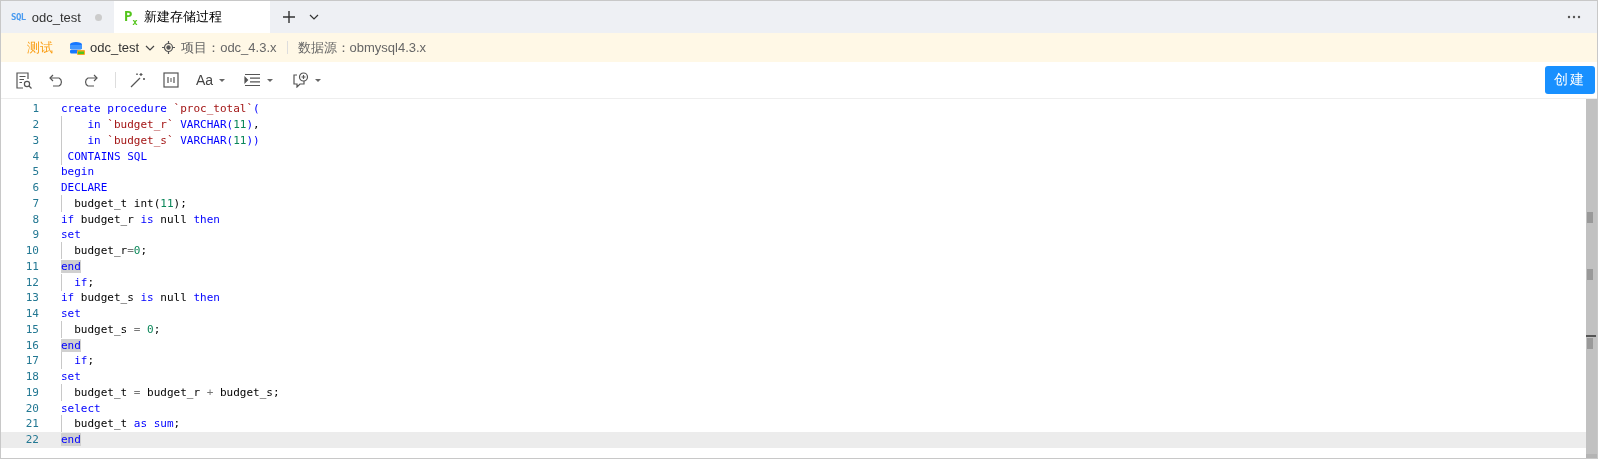 The height and width of the screenshot is (459, 1598). Describe the element at coordinates (140, 298) in the screenshot. I see `code-line: if budget_s is null then` at that location.